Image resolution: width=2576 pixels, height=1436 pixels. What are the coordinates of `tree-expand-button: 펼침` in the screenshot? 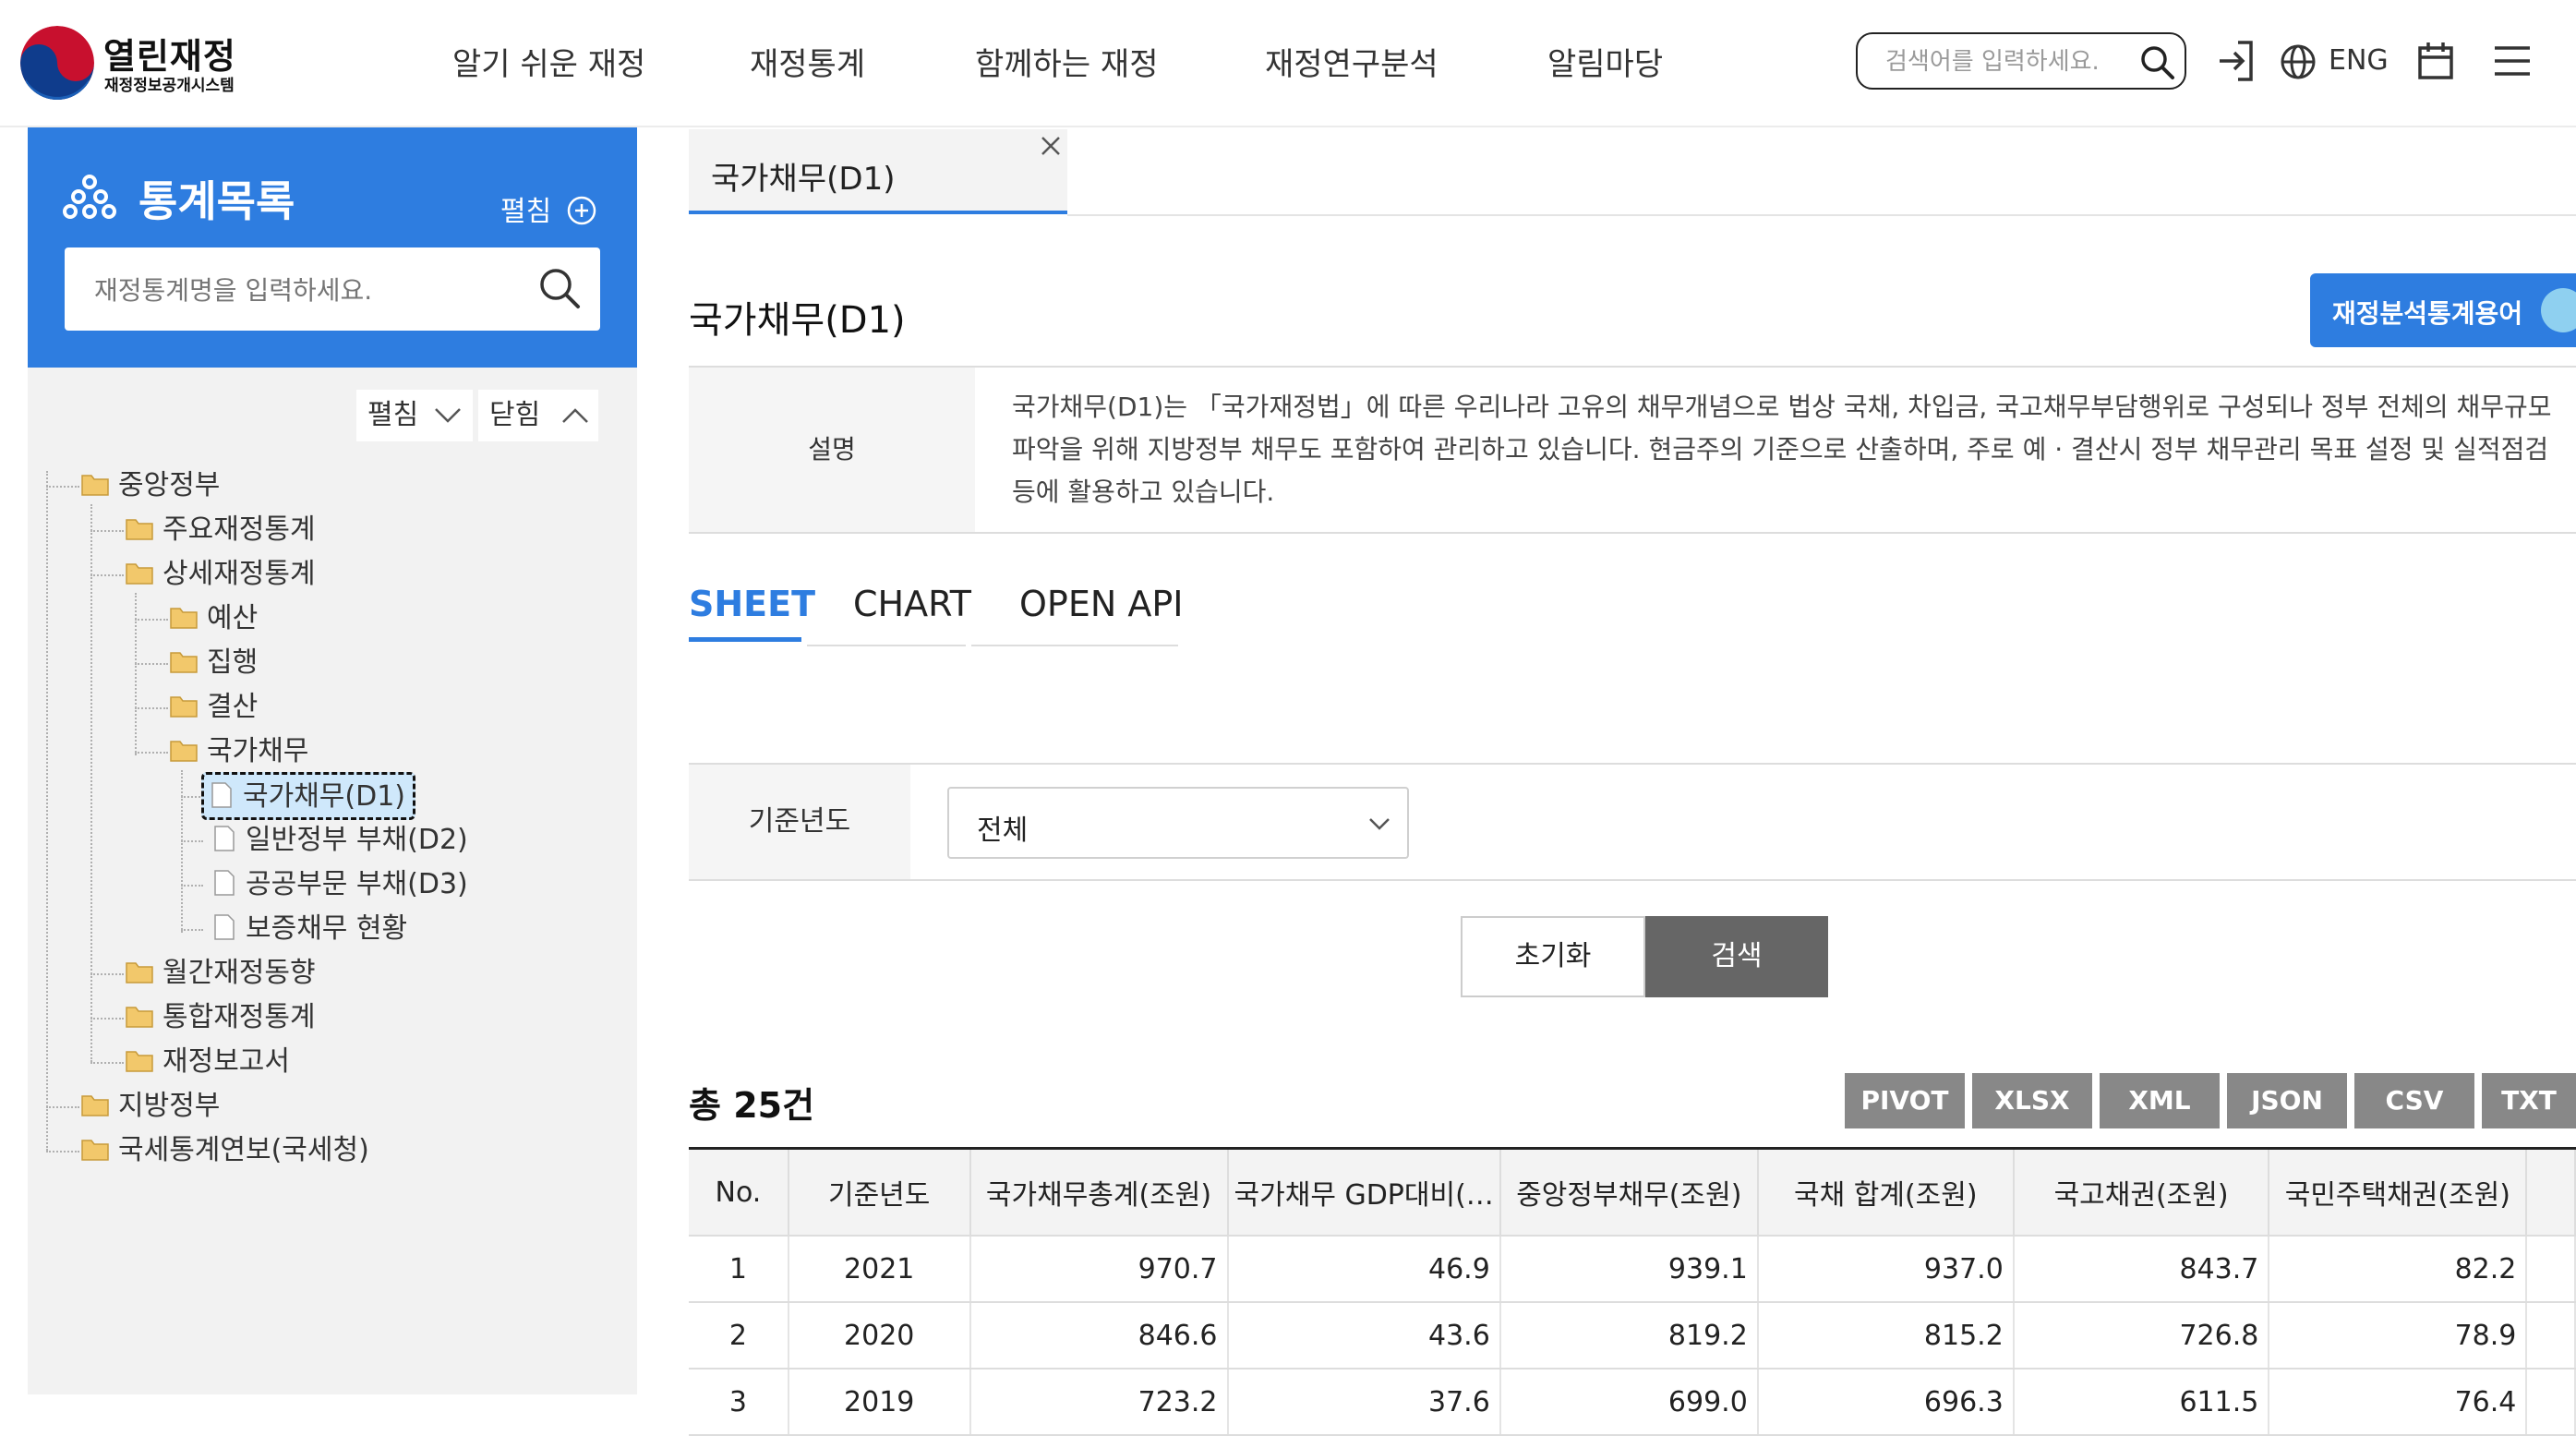 It's located at (414, 416).